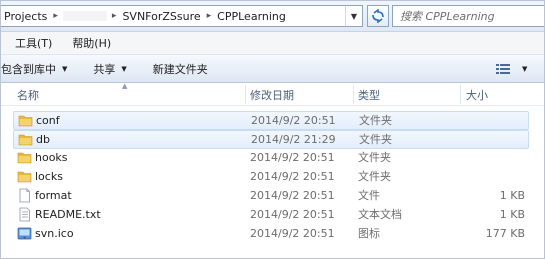 Image resolution: width=545 pixels, height=259 pixels. Describe the element at coordinates (272, 69) in the screenshot. I see `command-bar: 包含到库中 ▼ 共享 ▼ 新建文件夹 ▼` at that location.